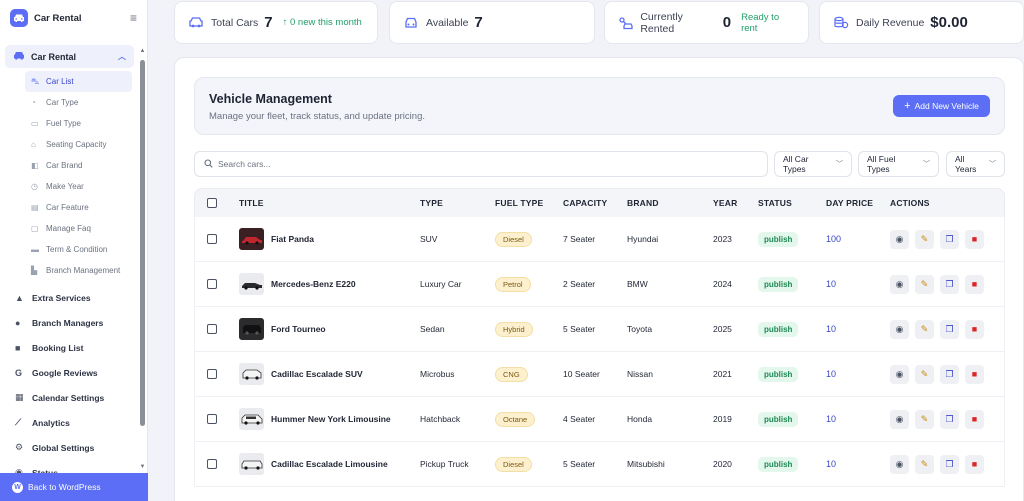  I want to click on status-cell: publish, so click(781, 329).